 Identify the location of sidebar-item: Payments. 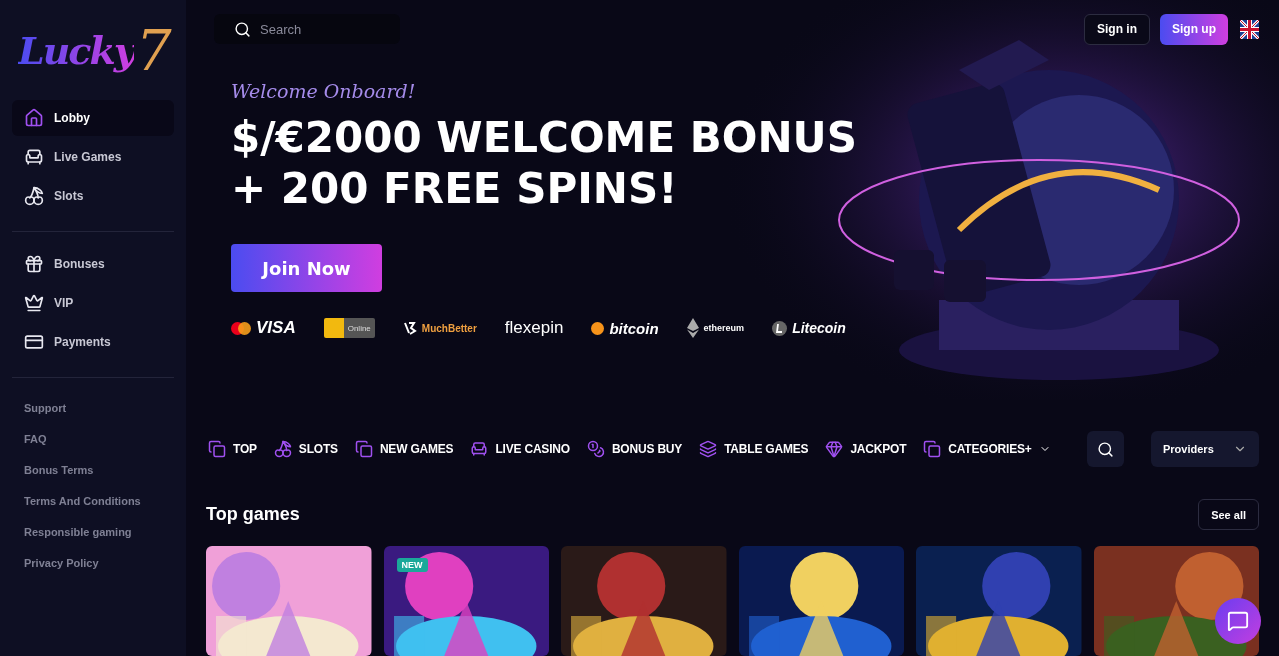
(93, 342).